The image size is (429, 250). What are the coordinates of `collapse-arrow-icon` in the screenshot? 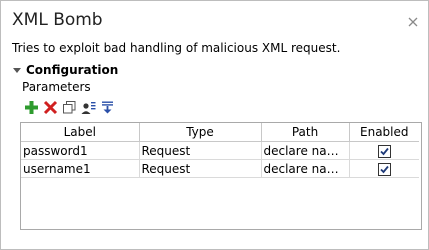 It's located at (17, 70).